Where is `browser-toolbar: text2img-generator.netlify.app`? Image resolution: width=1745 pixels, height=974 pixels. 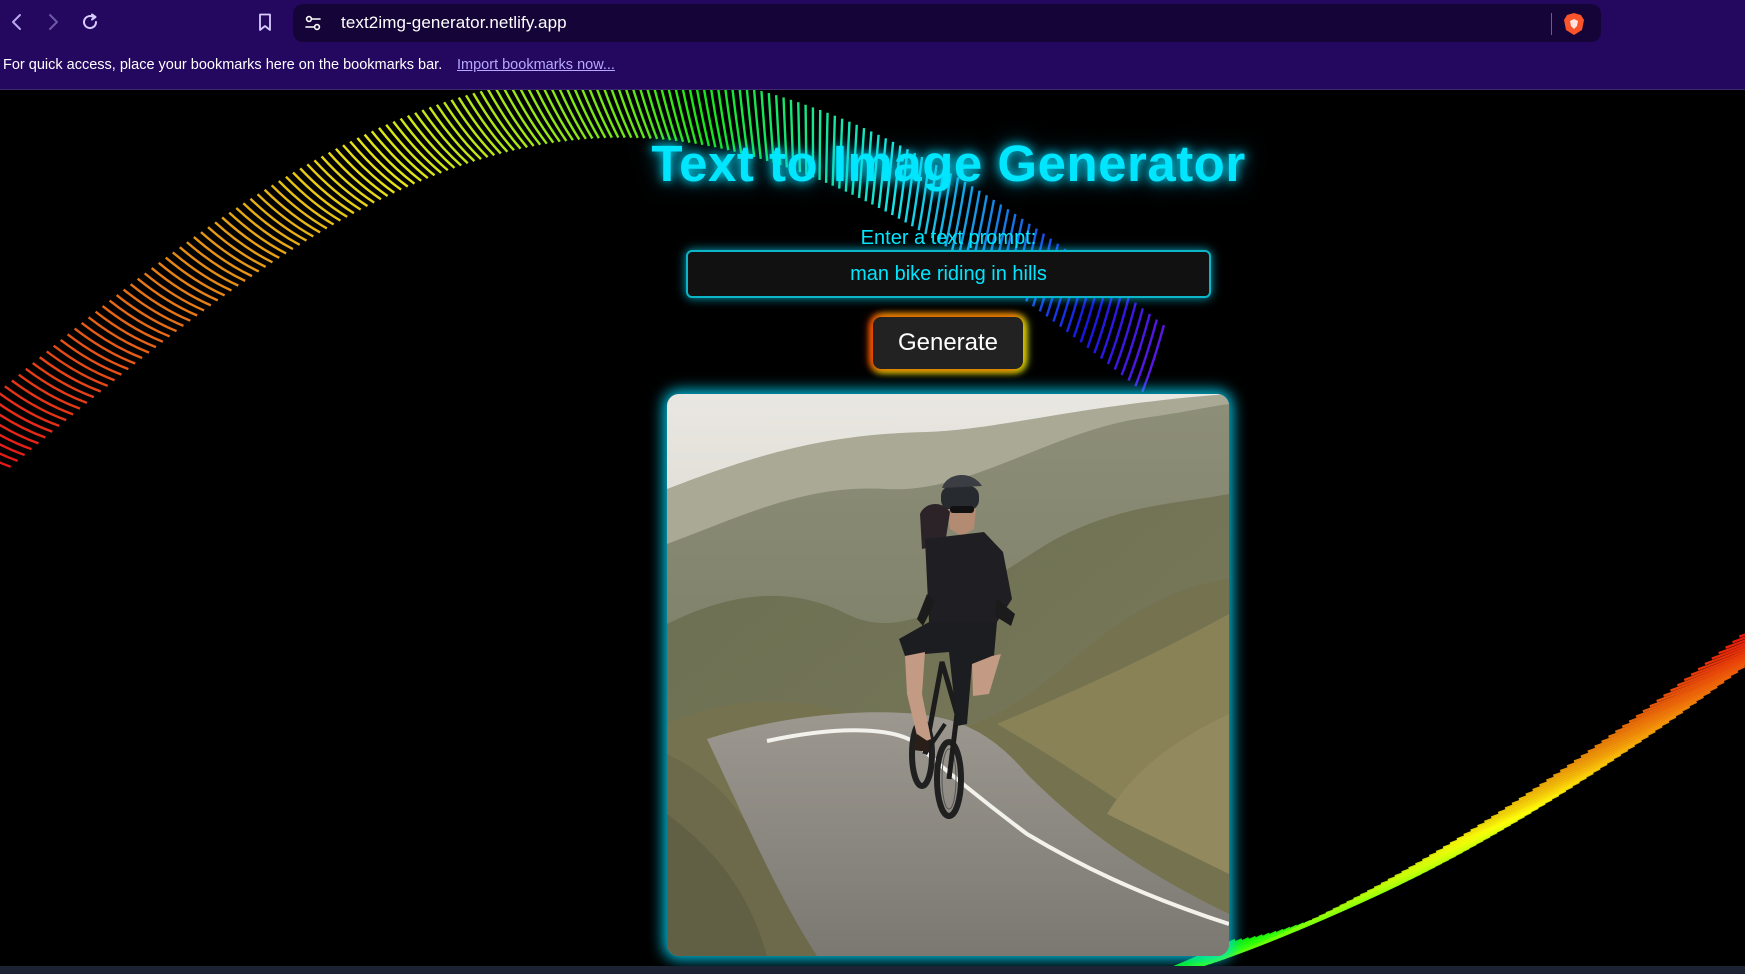 browser-toolbar: text2img-generator.netlify.app is located at coordinates (872, 22).